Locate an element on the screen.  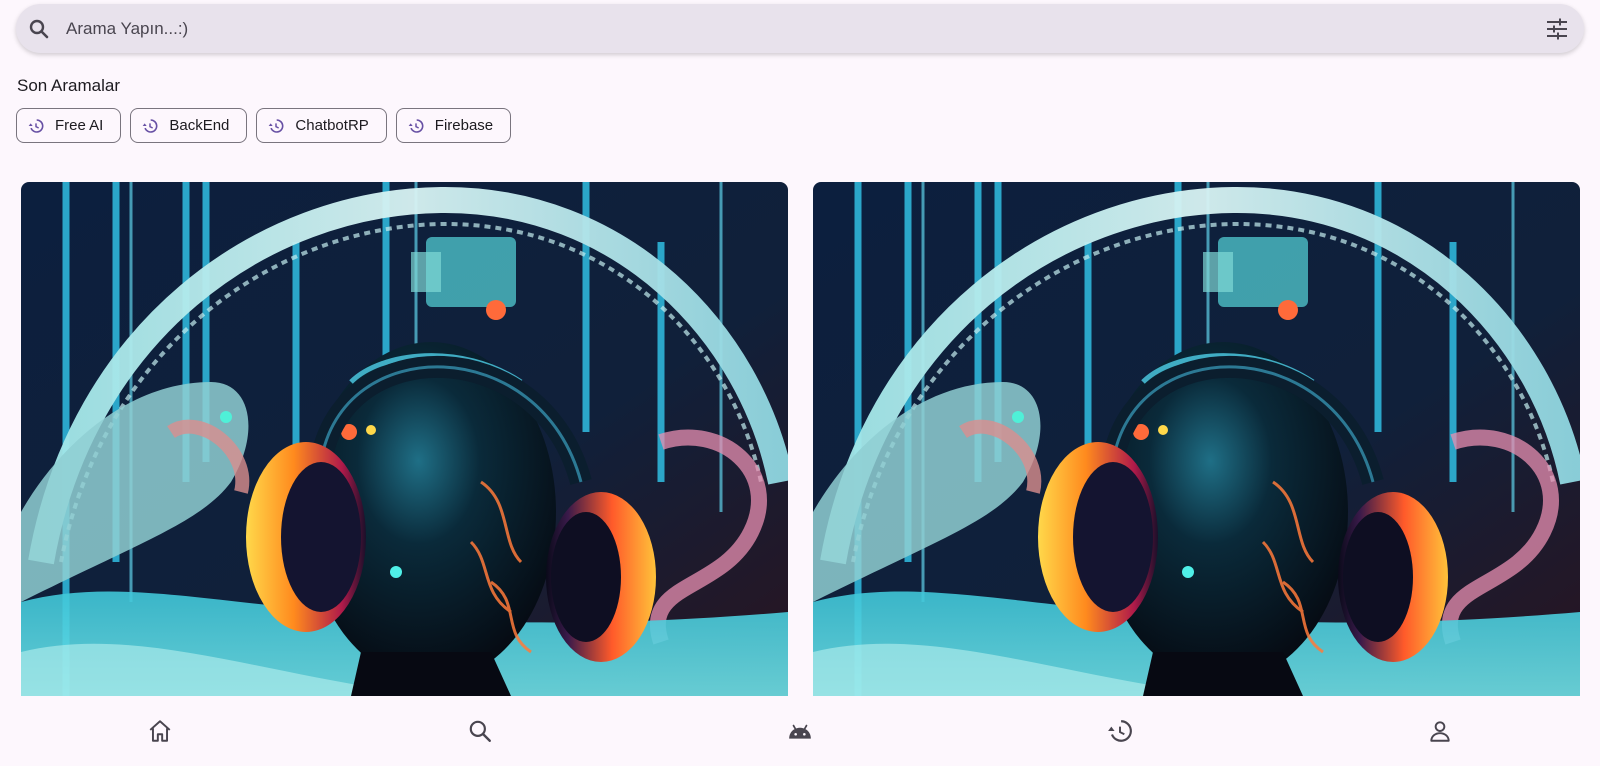
nav-search is located at coordinates (480, 731).